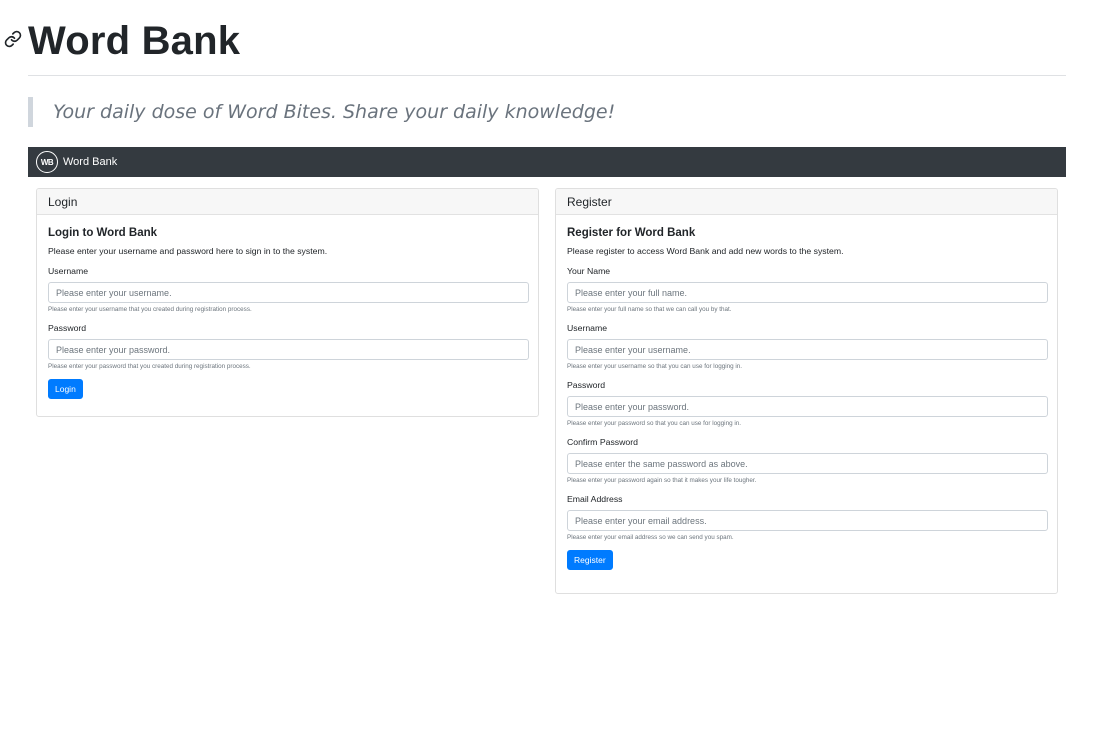 This screenshot has height=733, width=1096. Describe the element at coordinates (134, 41) in the screenshot. I see `page-title: Word Bank` at that location.